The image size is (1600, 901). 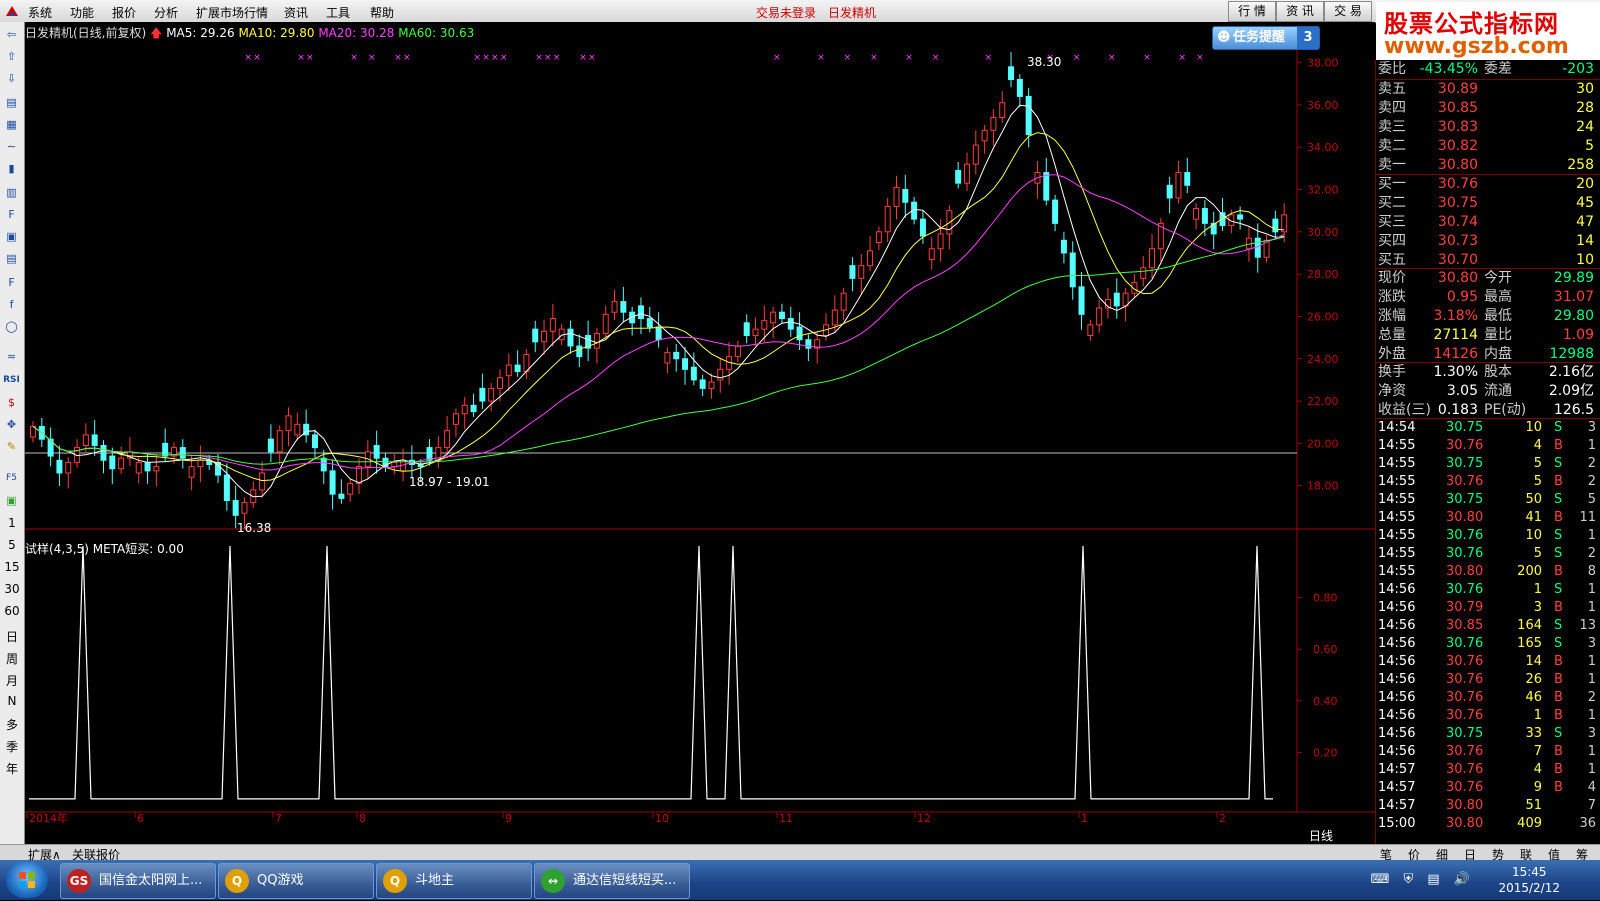 I want to click on bid-volume: 47, so click(x=1585, y=222).